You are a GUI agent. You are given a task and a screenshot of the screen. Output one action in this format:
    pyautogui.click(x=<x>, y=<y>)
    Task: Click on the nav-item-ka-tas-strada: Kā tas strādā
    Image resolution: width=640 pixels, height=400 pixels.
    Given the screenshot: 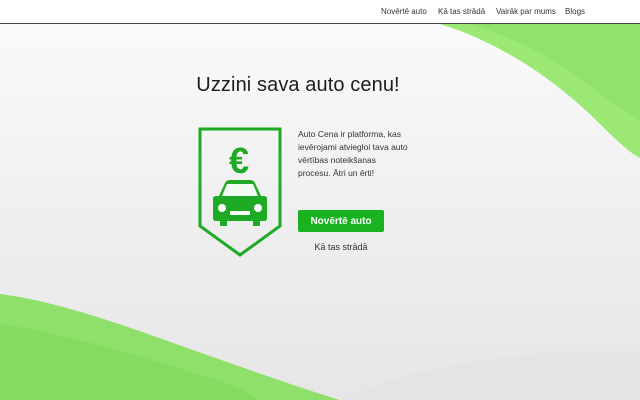 What is the action you would take?
    pyautogui.click(x=468, y=11)
    